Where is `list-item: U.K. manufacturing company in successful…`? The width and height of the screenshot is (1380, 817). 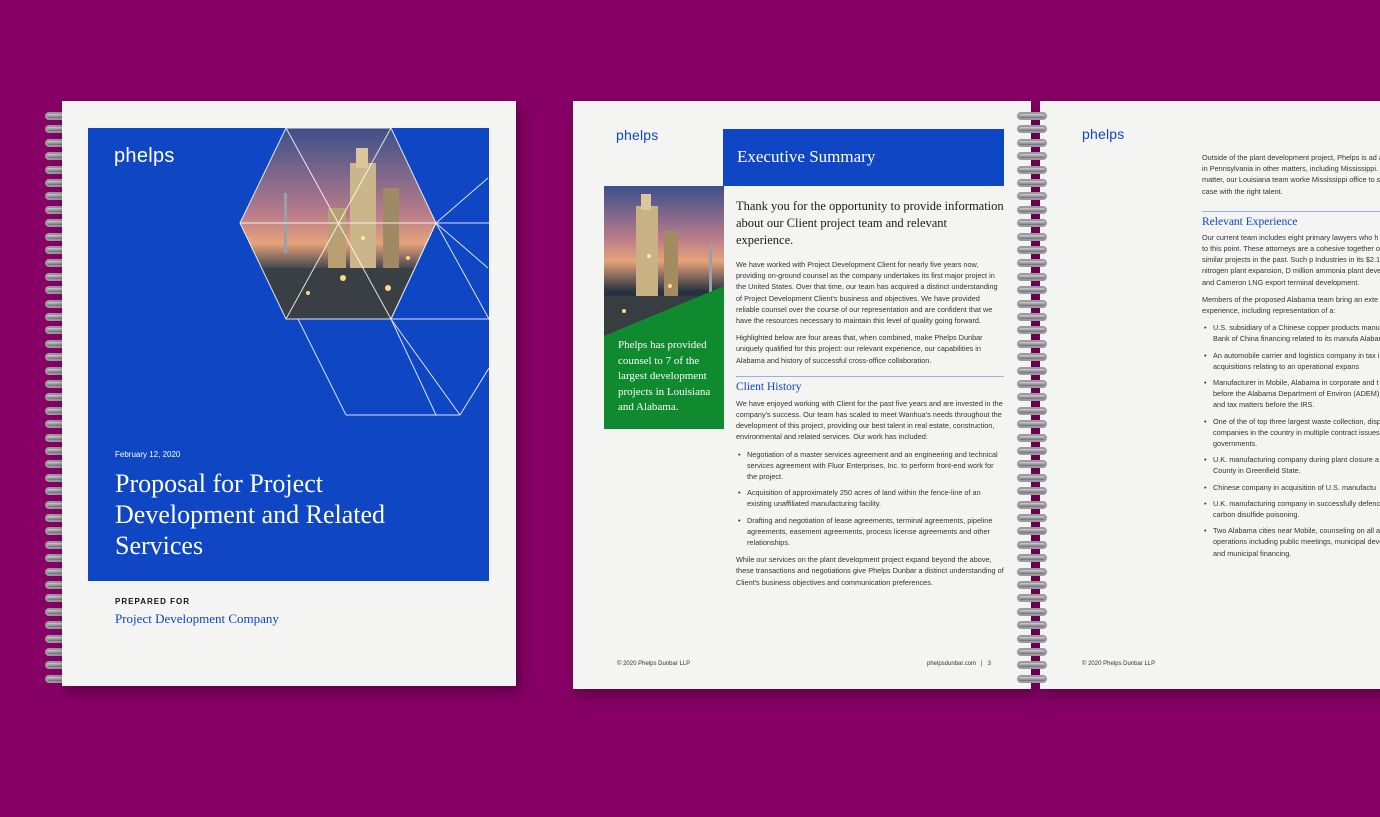 list-item: U.K. manufacturing company in successful… is located at coordinates (1292, 509).